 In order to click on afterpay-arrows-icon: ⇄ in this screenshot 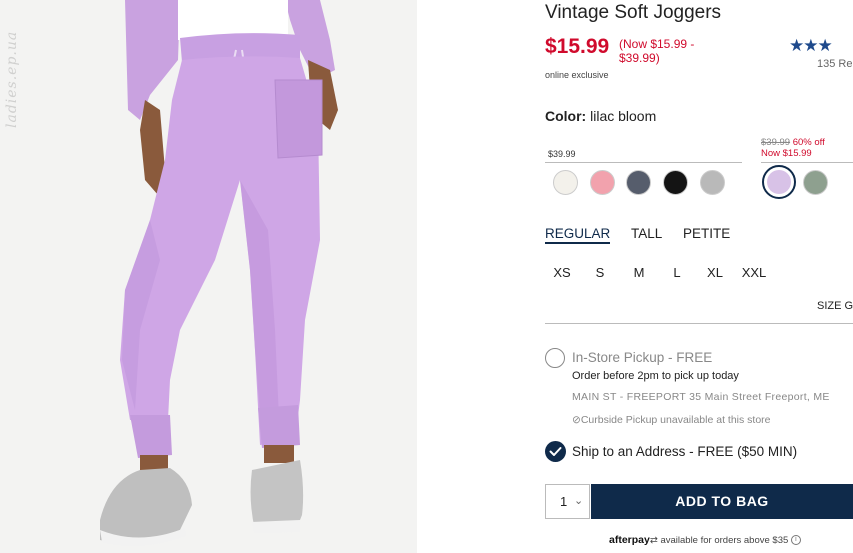, I will do `click(653, 540)`.